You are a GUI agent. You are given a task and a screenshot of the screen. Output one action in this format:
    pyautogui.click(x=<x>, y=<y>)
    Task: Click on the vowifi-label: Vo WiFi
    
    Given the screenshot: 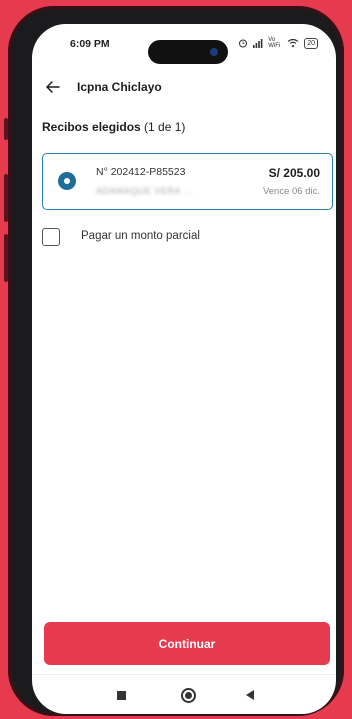 What is the action you would take?
    pyautogui.click(x=274, y=43)
    